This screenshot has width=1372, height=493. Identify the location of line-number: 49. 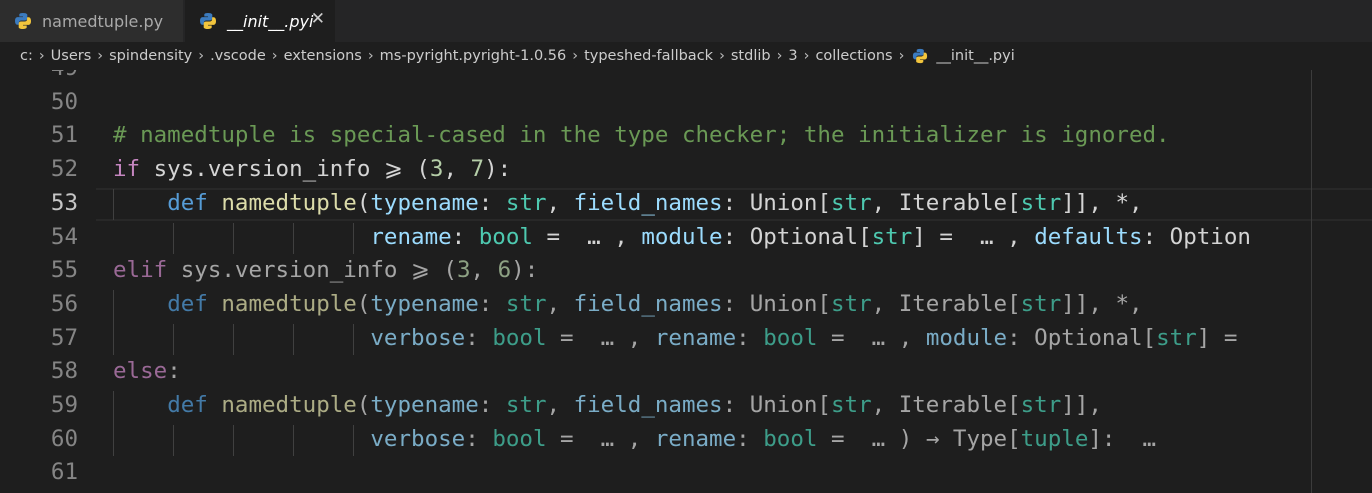
(39, 78).